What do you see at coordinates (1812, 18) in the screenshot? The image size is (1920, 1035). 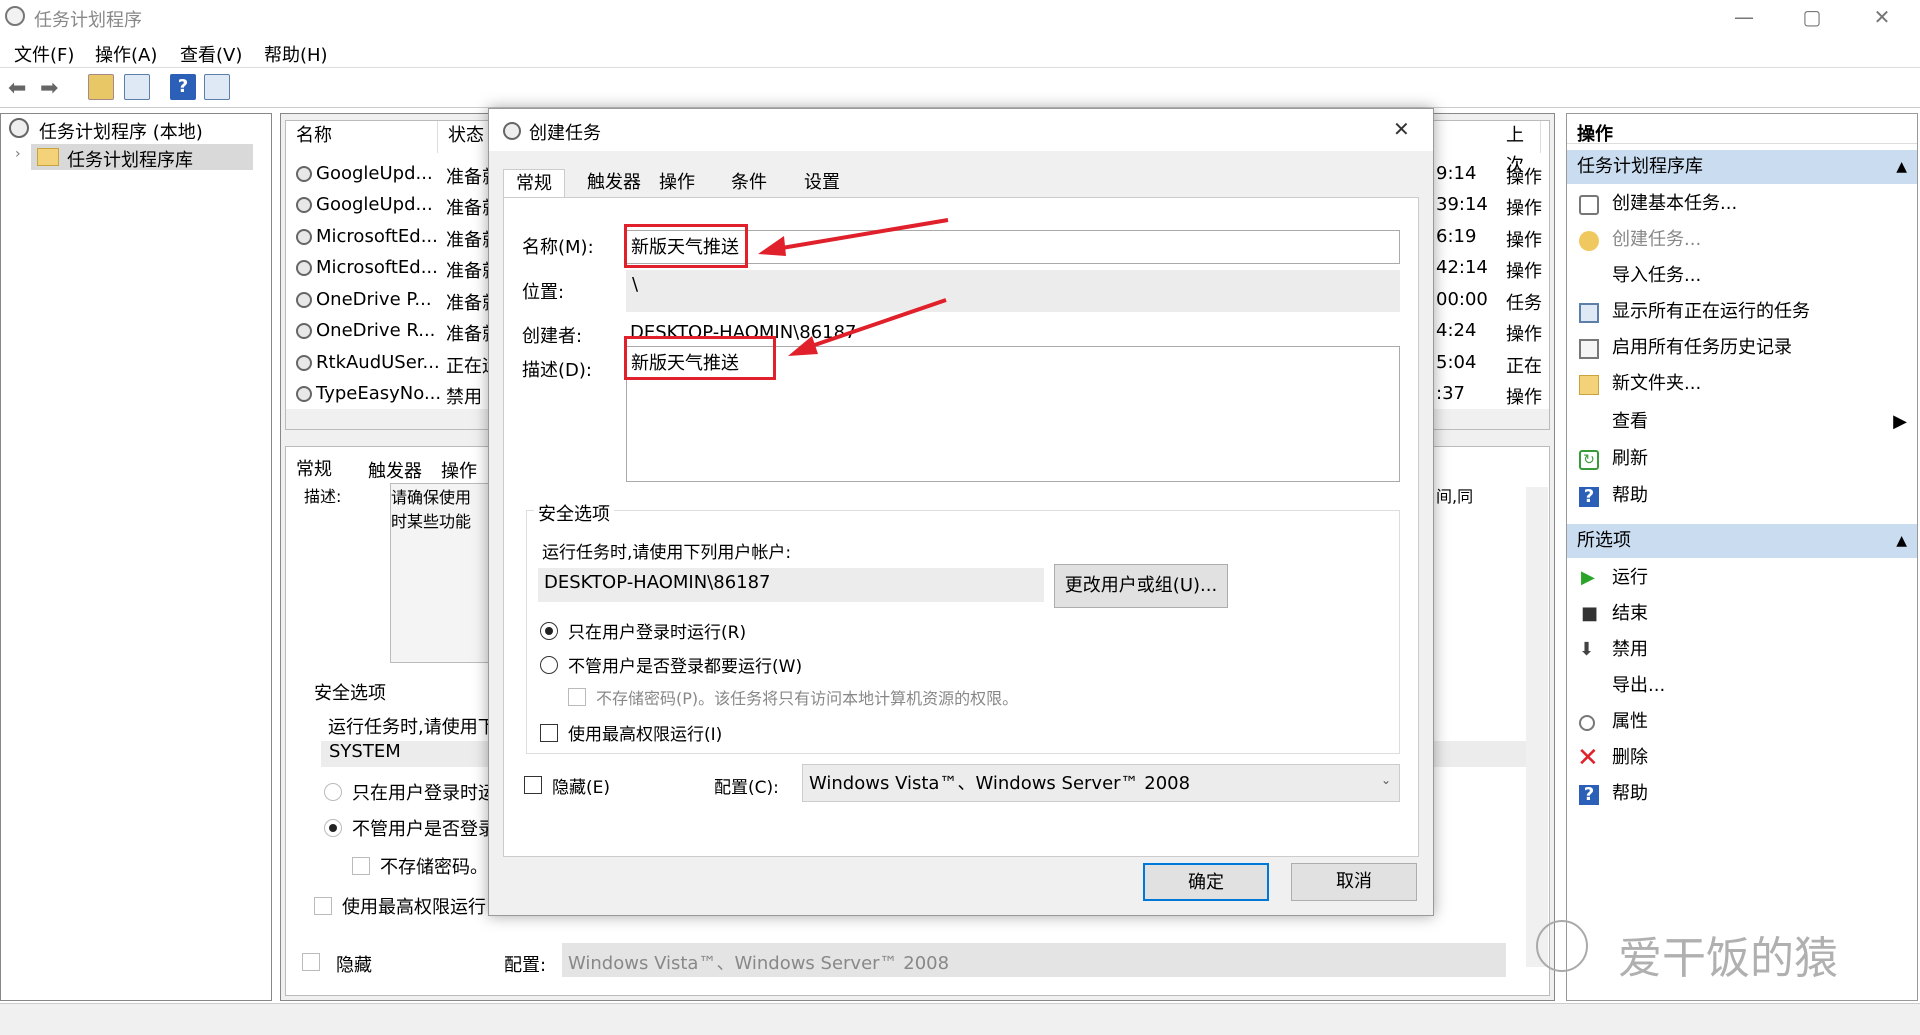 I see `maximize-button: ▢` at bounding box center [1812, 18].